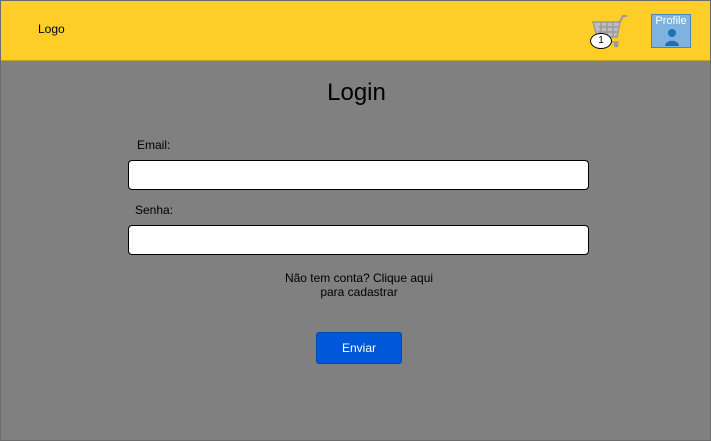 This screenshot has height=441, width=711. Describe the element at coordinates (359, 292) in the screenshot. I see `signup-link-line2: para cadastrar` at that location.